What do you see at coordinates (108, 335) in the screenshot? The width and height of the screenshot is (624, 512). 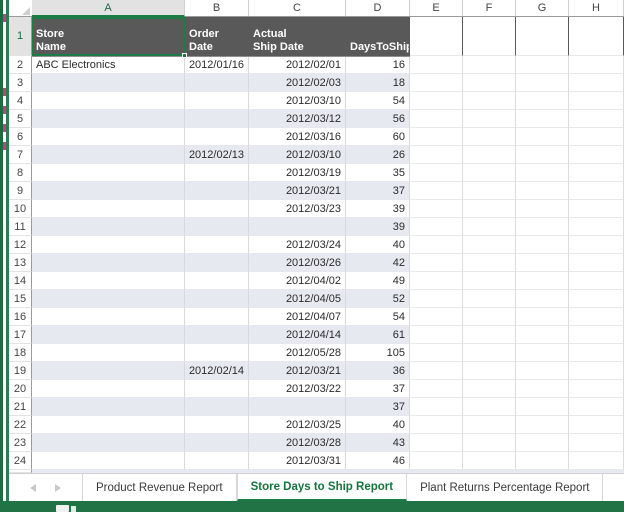 I see `cell-A17` at bounding box center [108, 335].